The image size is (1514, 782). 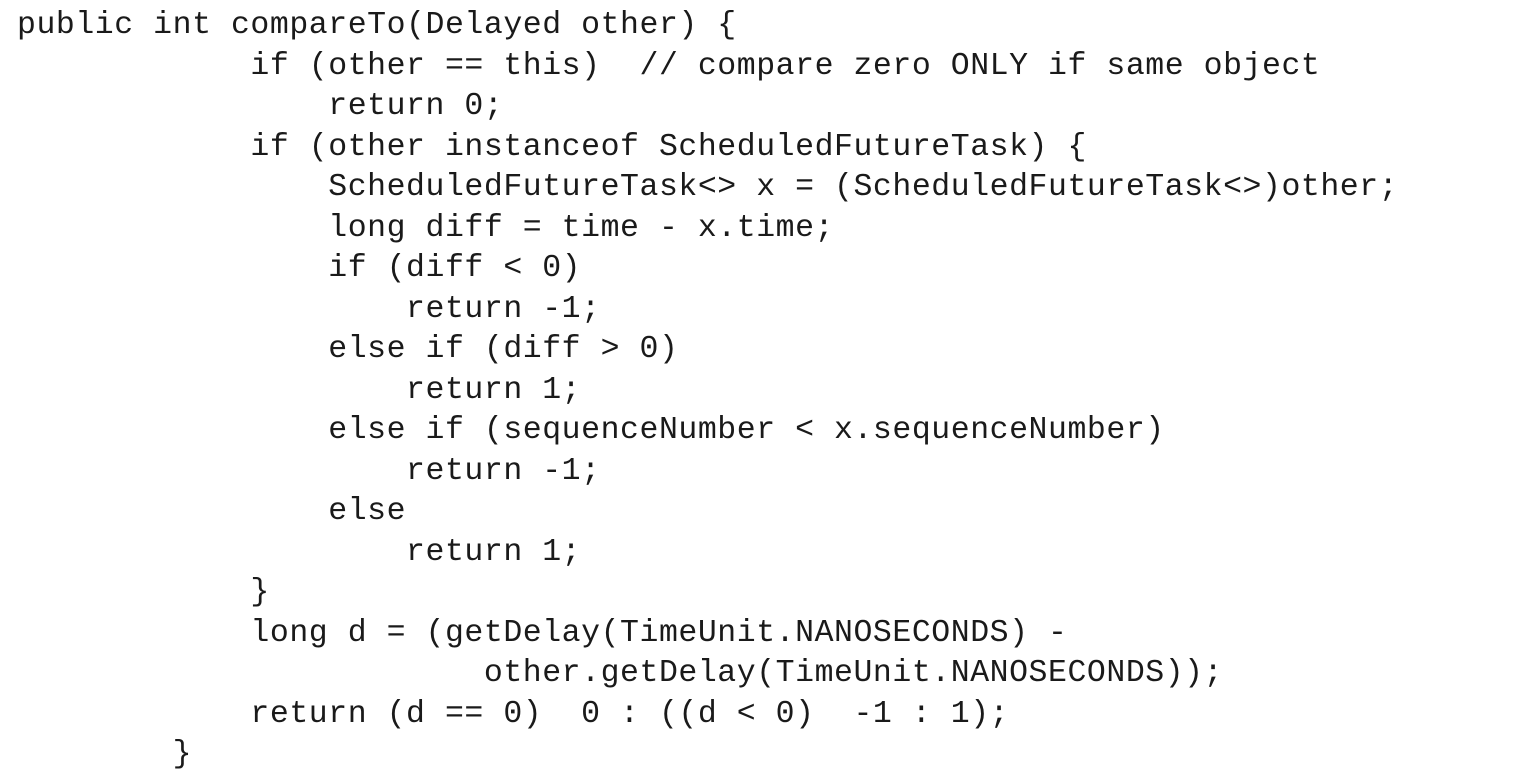 I want to click on code-line: public int compareTo(Delayed other) {, so click(x=377, y=25).